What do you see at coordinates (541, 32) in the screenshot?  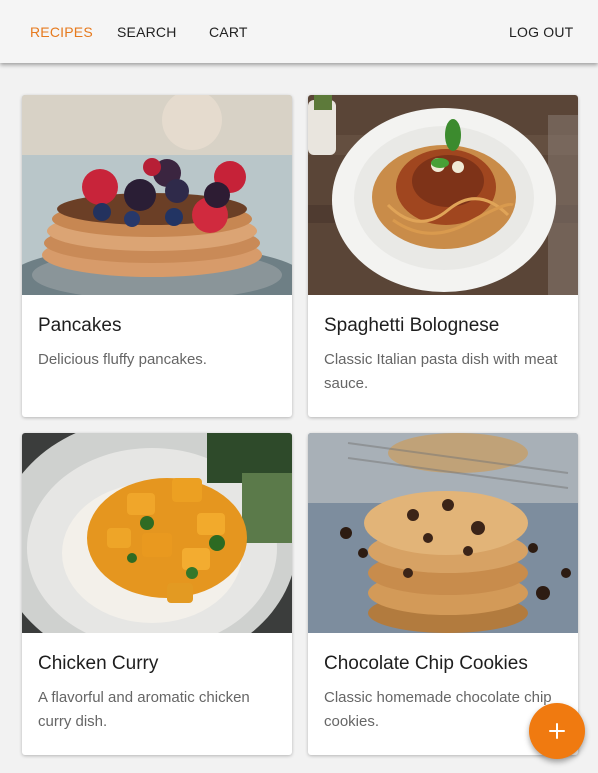 I see `logout-button: LOG OUT` at bounding box center [541, 32].